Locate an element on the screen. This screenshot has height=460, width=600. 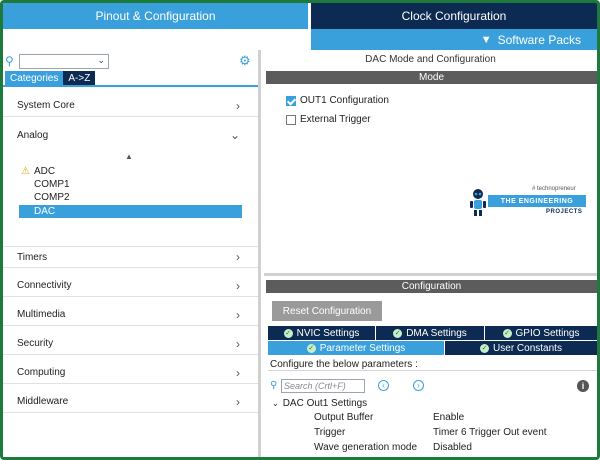
category-label: Analog is located at coordinates (33, 135).